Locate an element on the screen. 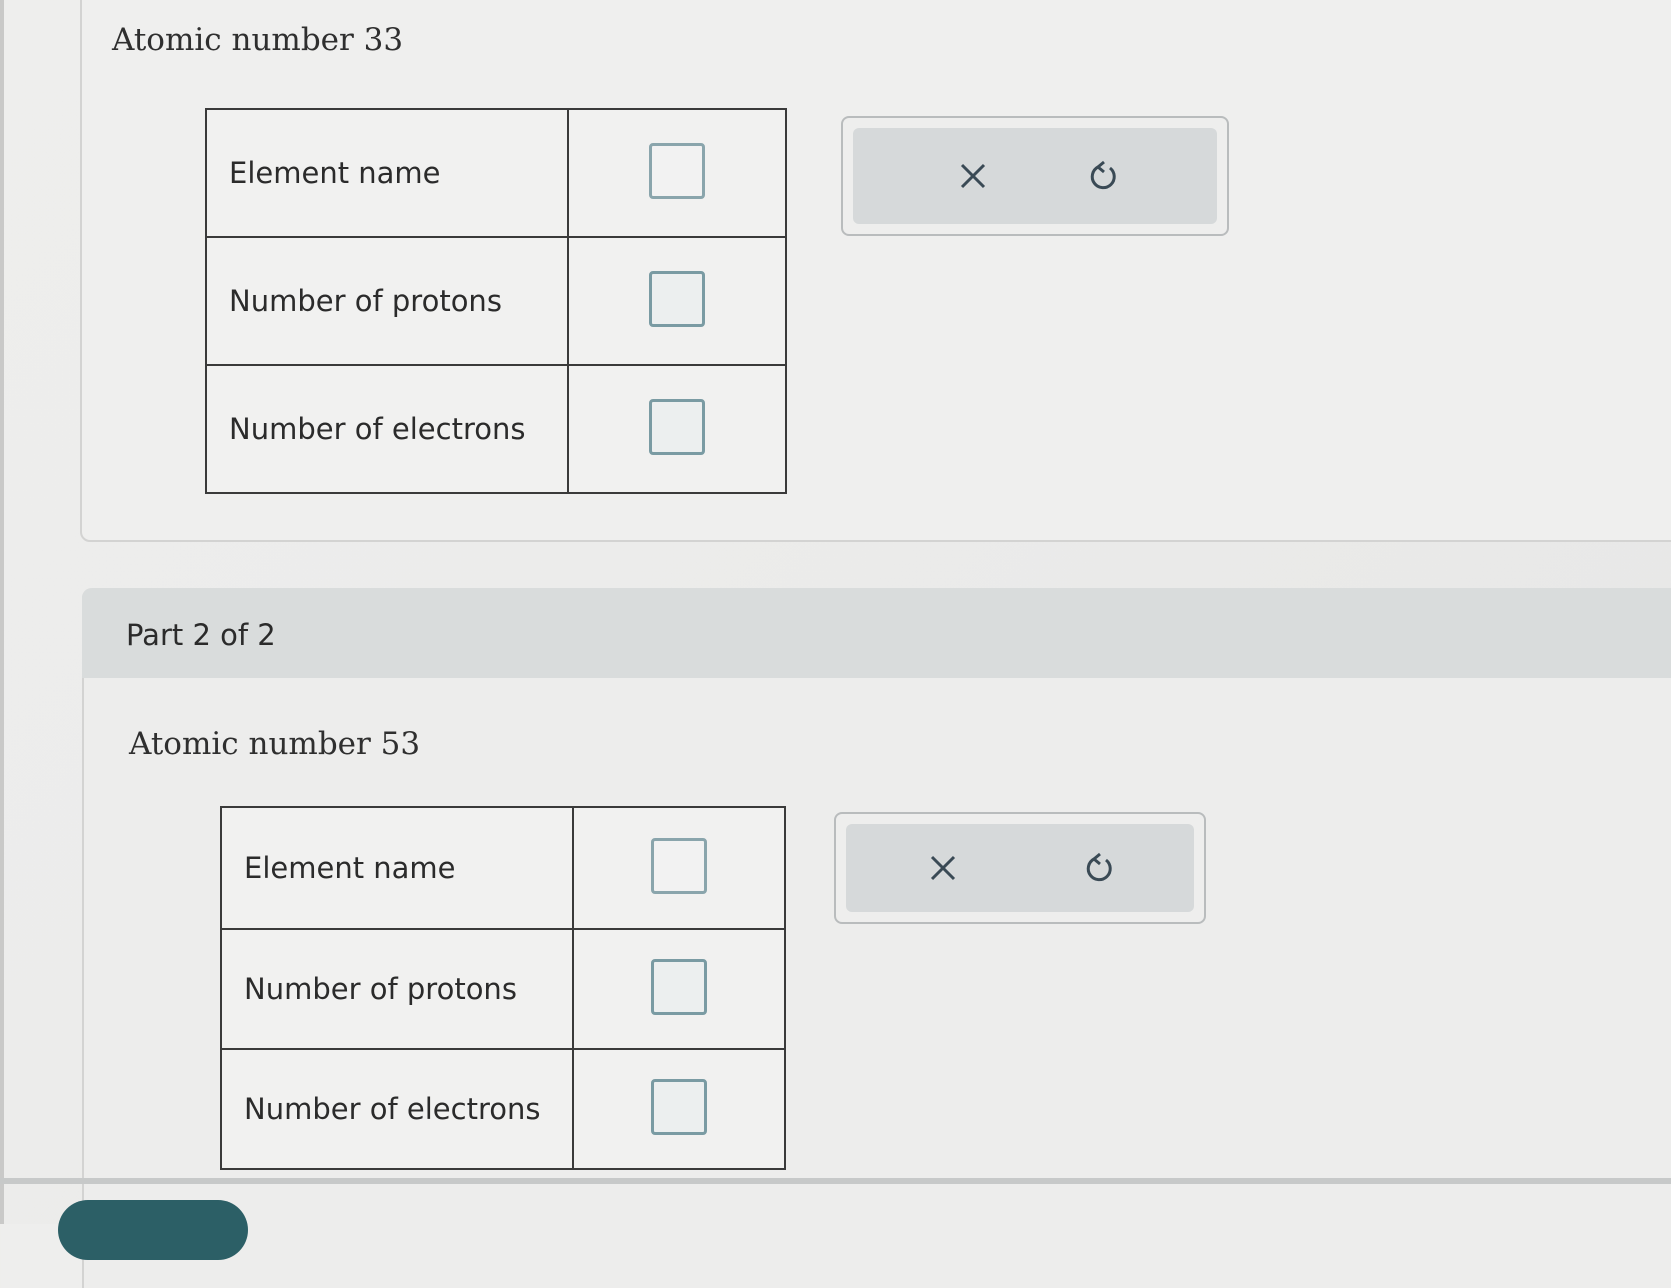  part-2-answer-toolbar is located at coordinates (1020, 868).